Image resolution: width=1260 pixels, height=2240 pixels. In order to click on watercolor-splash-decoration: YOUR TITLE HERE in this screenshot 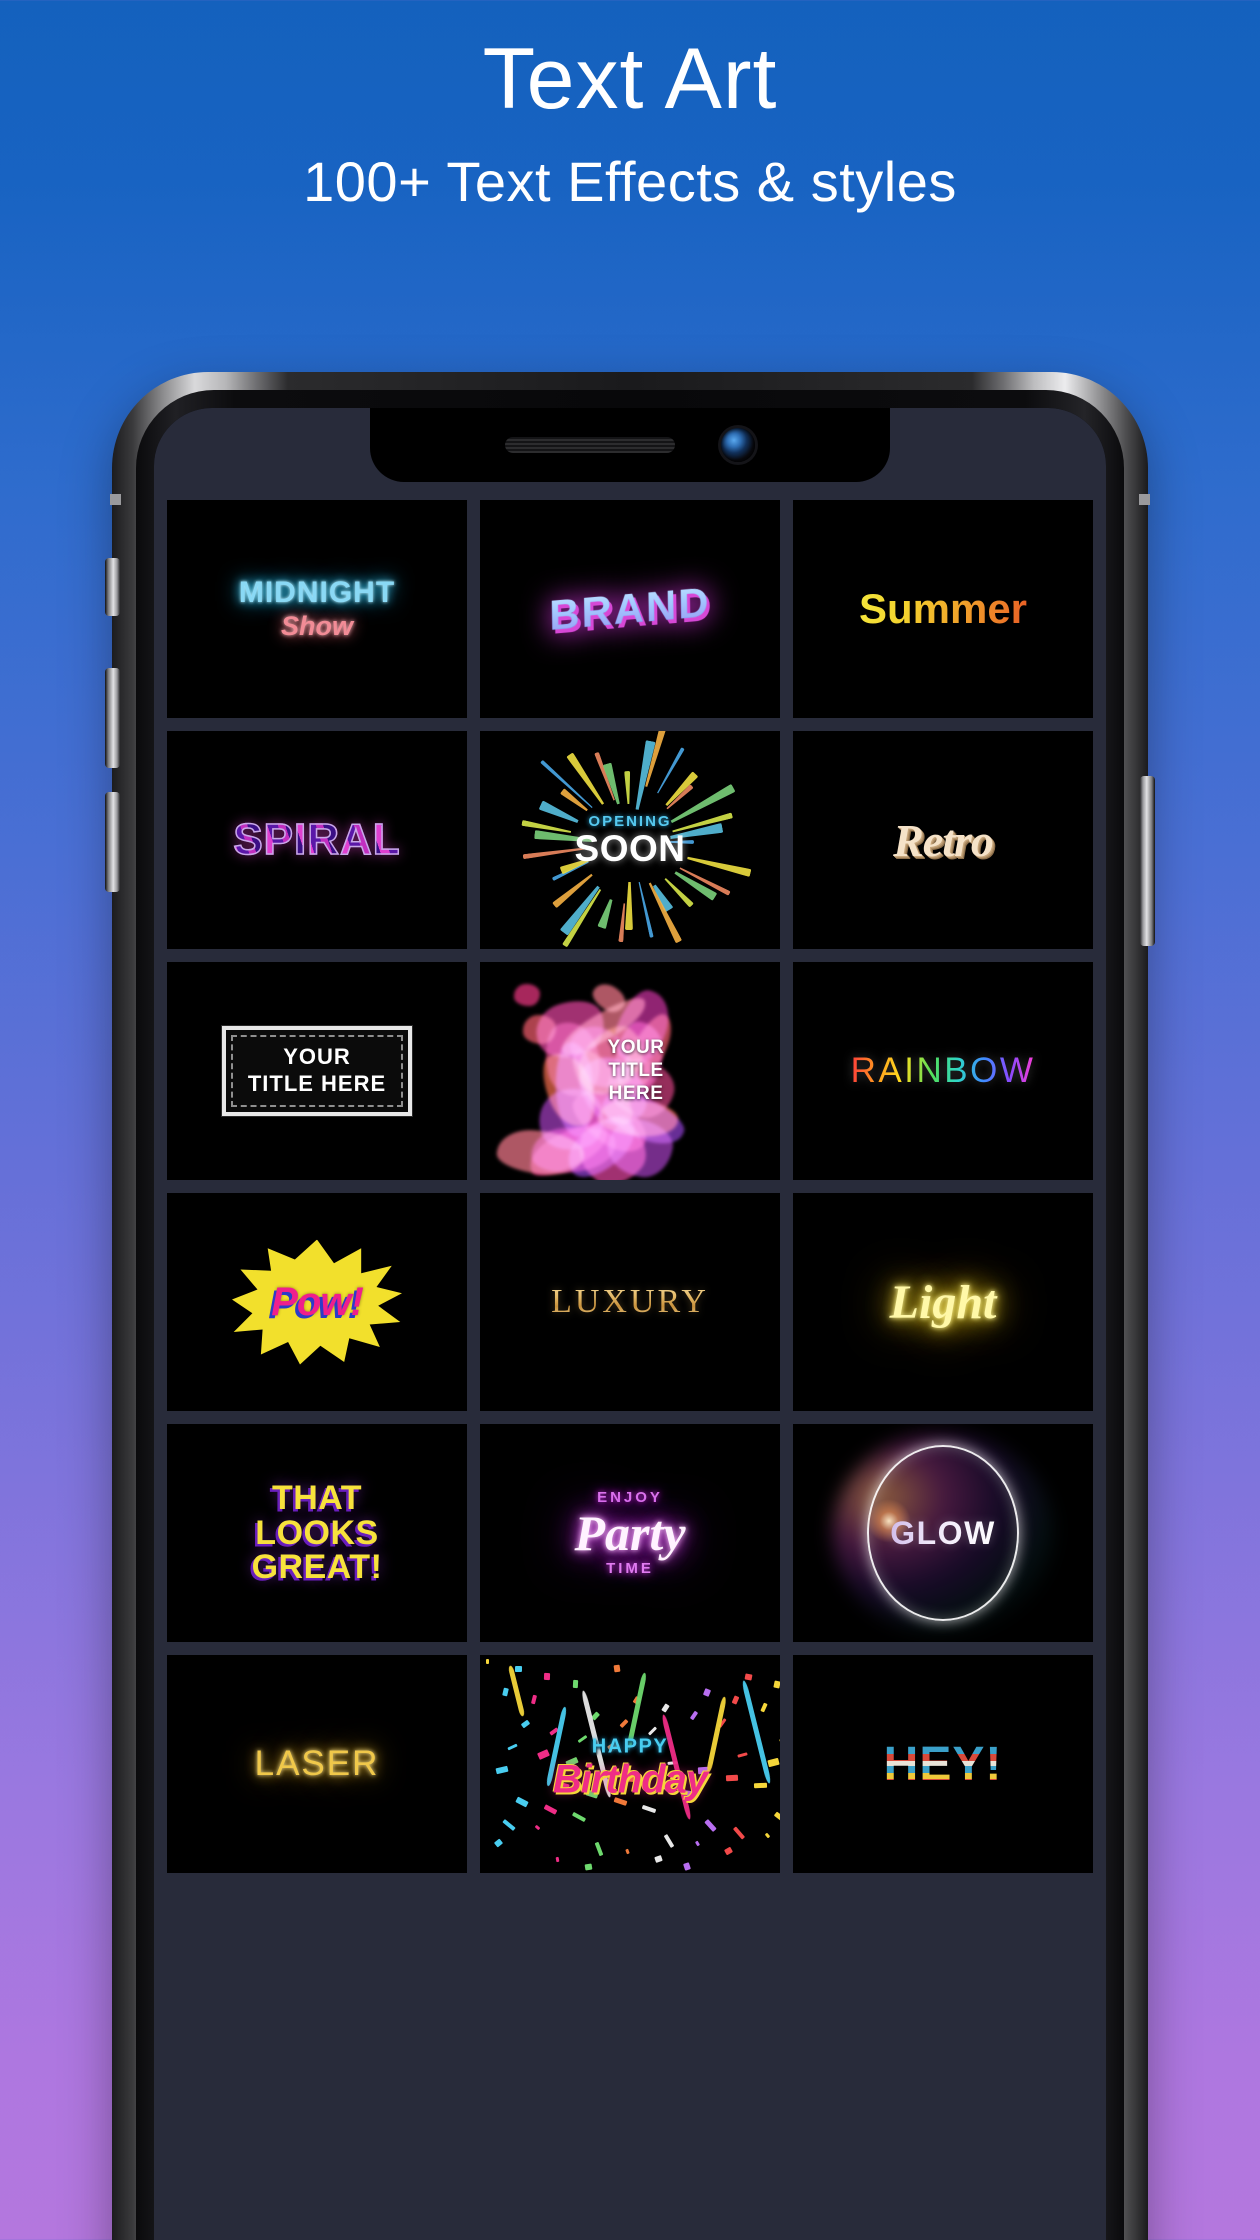, I will do `click(630, 1071)`.